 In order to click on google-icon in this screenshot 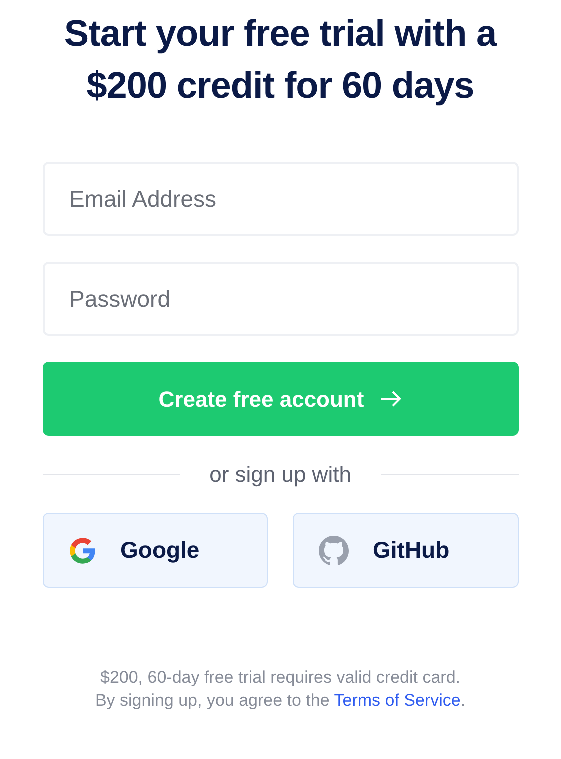, I will do `click(82, 550)`.